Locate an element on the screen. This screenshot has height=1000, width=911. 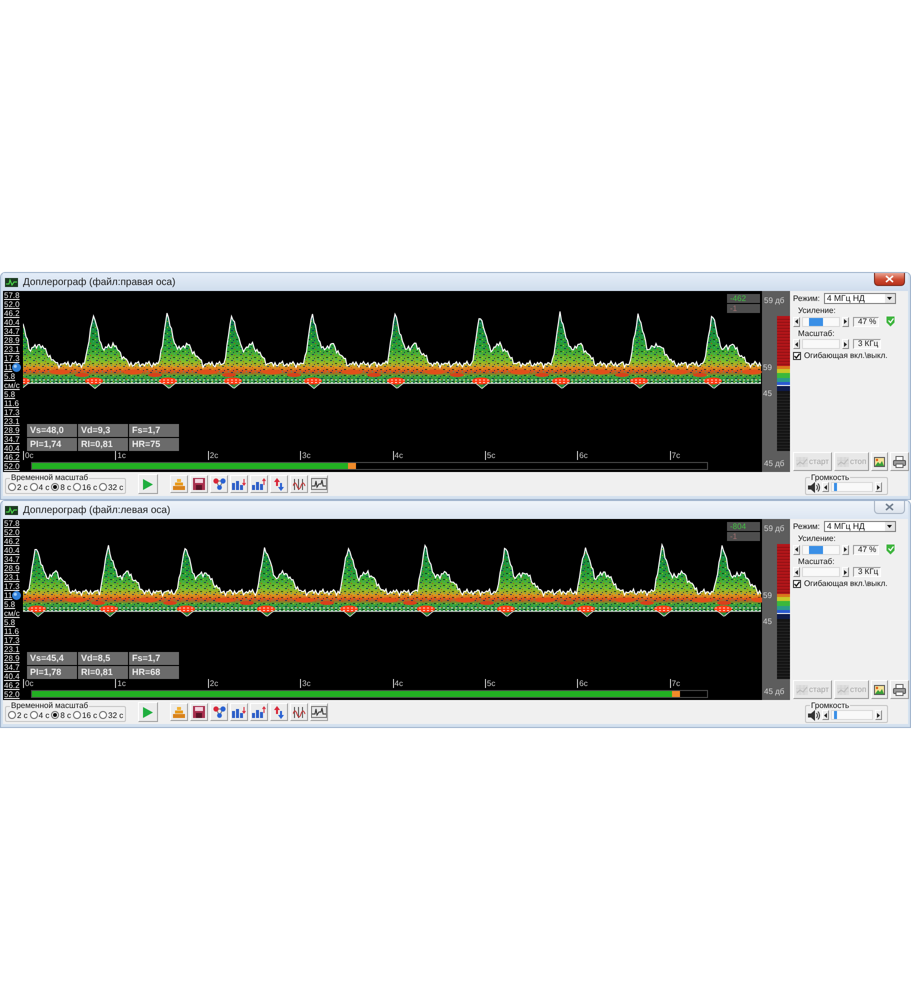
floppy-icon is located at coordinates (199, 484).